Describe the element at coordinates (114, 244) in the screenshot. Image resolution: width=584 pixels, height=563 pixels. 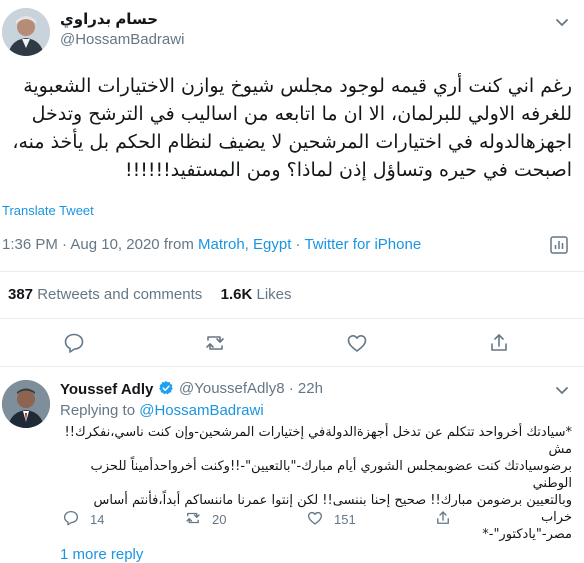
I see `tweet-date: Aug 10, 2020` at that location.